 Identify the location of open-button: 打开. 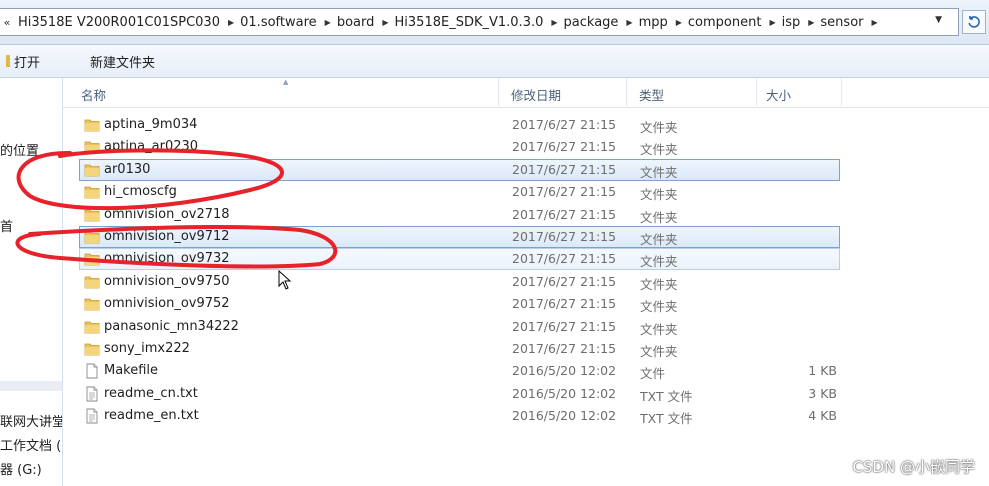
(24, 61).